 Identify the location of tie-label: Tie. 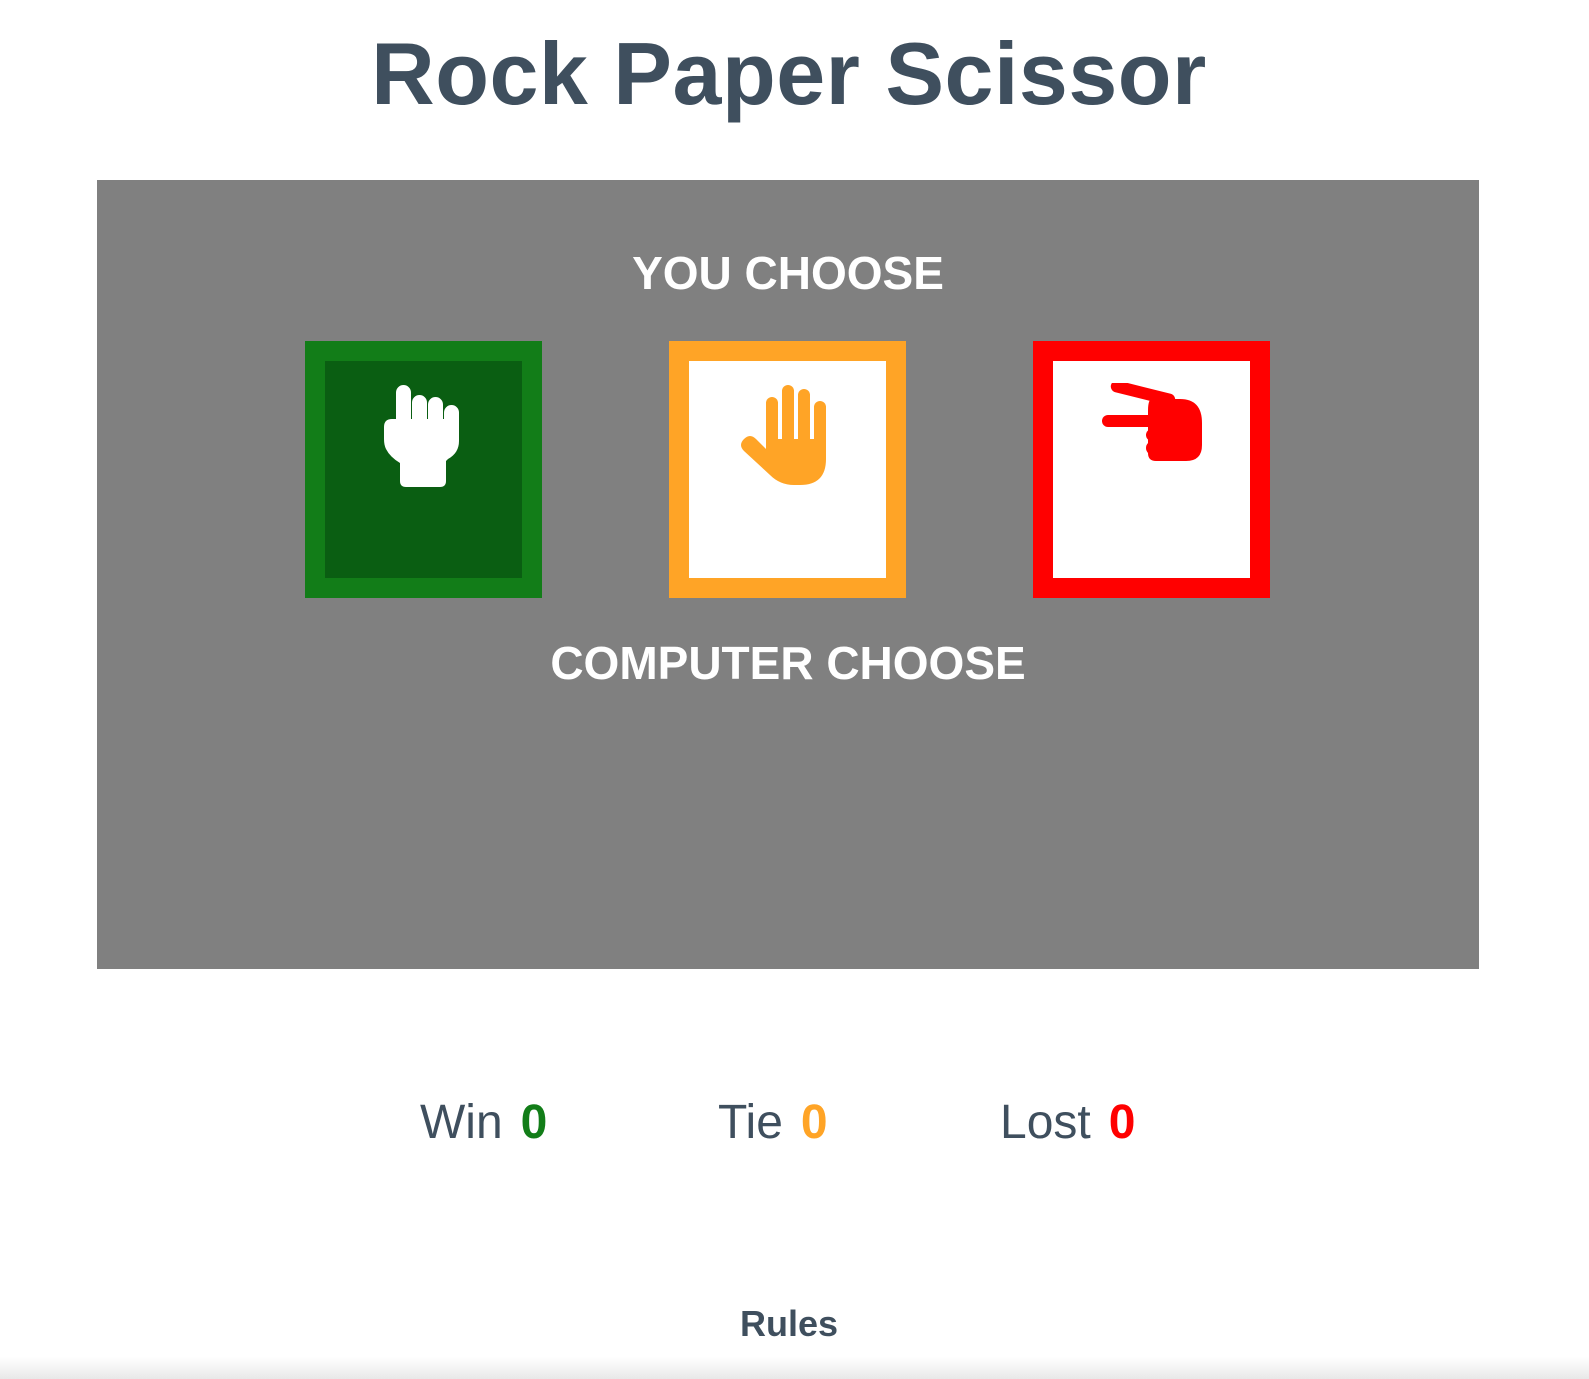
(750, 1122).